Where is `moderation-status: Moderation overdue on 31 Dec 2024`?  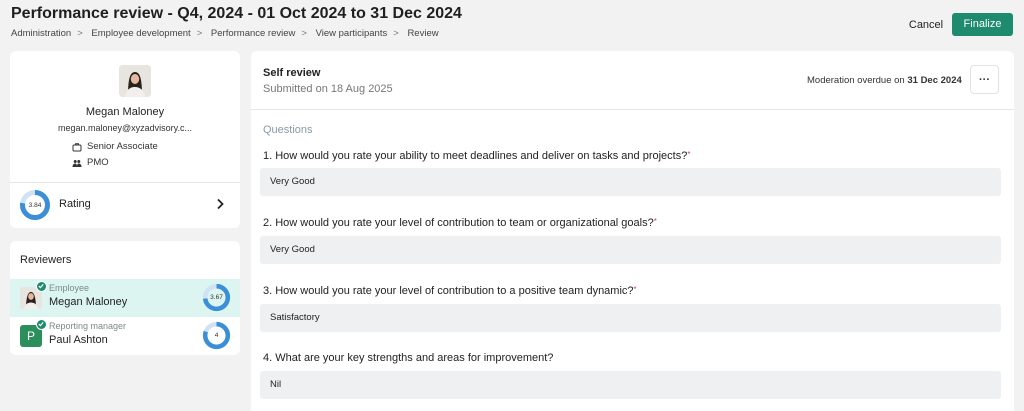 moderation-status: Moderation overdue on 31 Dec 2024 is located at coordinates (884, 80).